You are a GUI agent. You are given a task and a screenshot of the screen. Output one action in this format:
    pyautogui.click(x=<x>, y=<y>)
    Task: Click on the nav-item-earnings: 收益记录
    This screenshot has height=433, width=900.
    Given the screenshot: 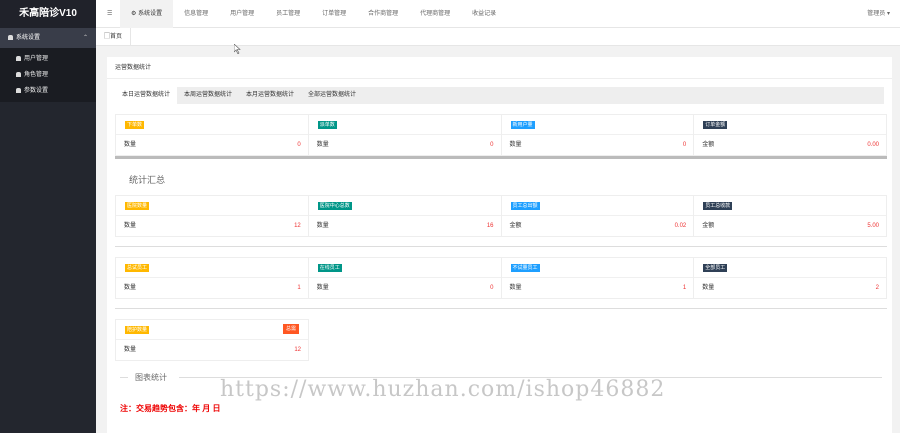 What is the action you would take?
    pyautogui.click(x=484, y=14)
    